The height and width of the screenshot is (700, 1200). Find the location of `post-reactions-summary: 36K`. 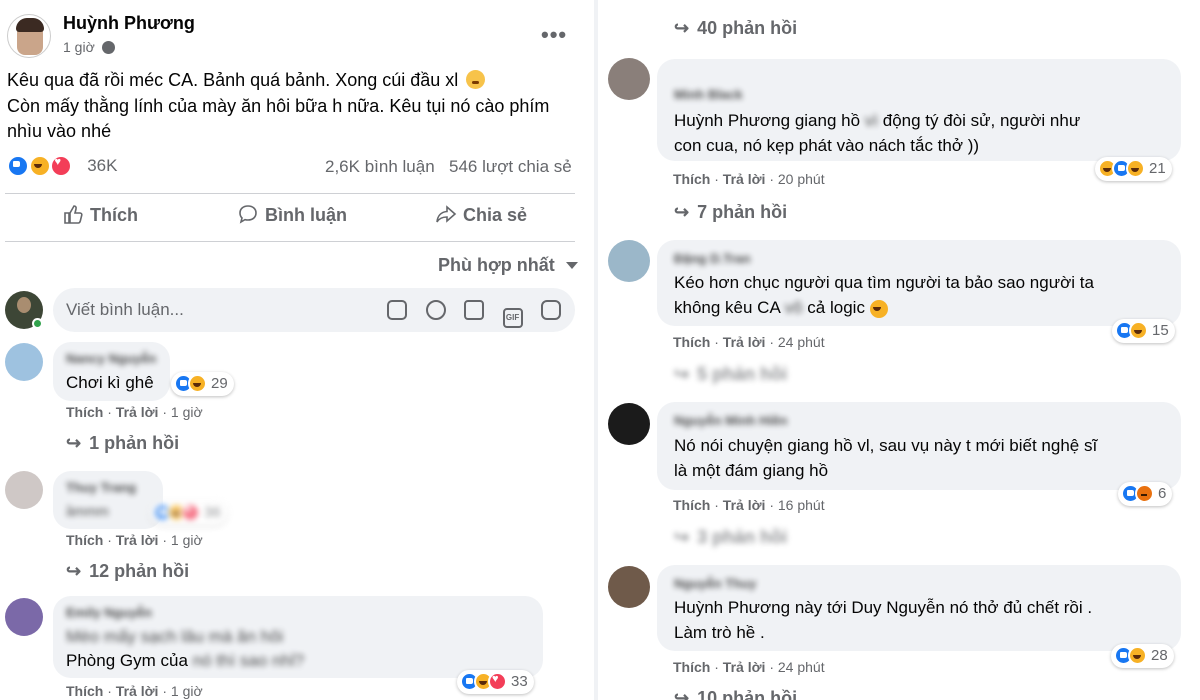

post-reactions-summary: 36K is located at coordinates (62, 166).